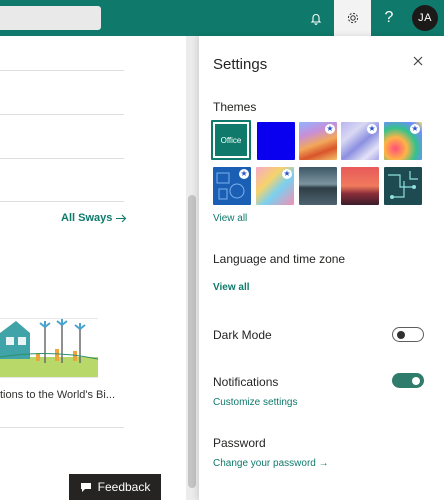  I want to click on circuit-pattern, so click(403, 185).